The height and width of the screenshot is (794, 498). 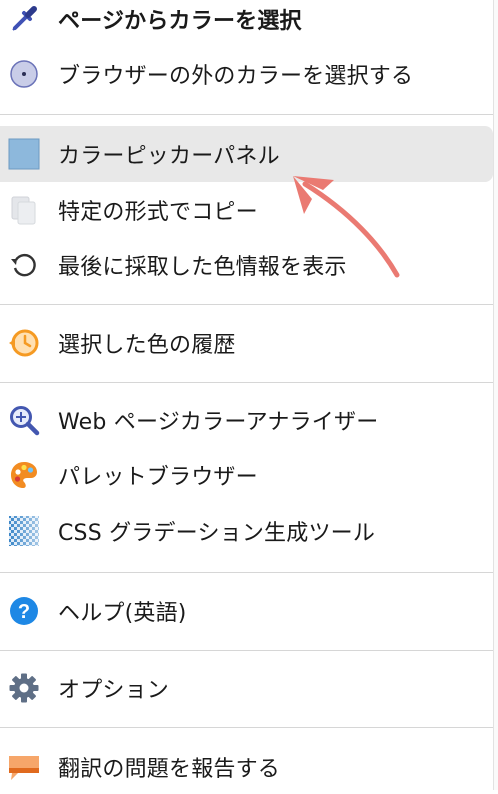 I want to click on menu-item-label: カラーピッカーパネル, so click(x=169, y=156).